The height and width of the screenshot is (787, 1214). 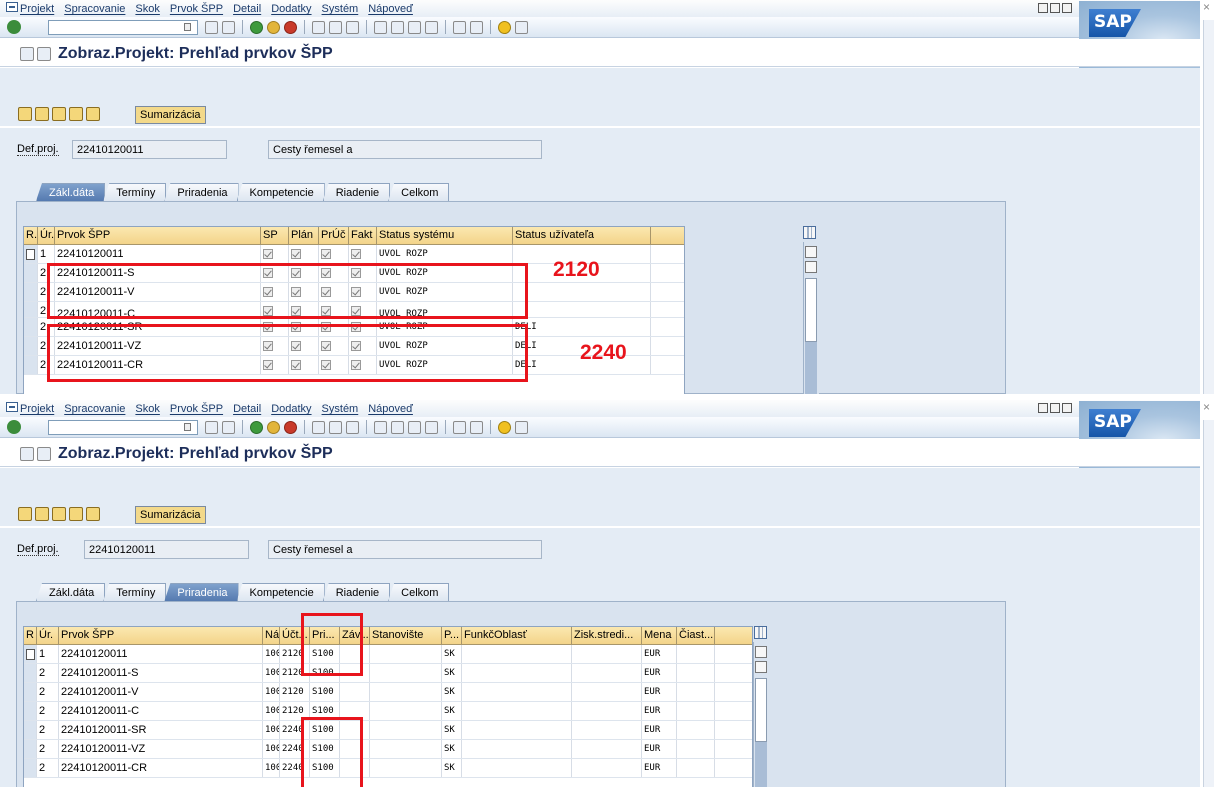 What do you see at coordinates (161, 711) in the screenshot?
I see `cell-wbs: 22410120011-C` at bounding box center [161, 711].